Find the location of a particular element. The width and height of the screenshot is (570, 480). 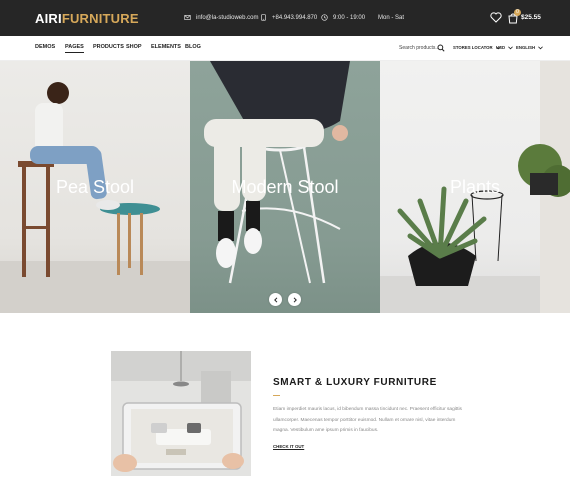

contact-email: info@la-studioweb.com is located at coordinates (221, 17).